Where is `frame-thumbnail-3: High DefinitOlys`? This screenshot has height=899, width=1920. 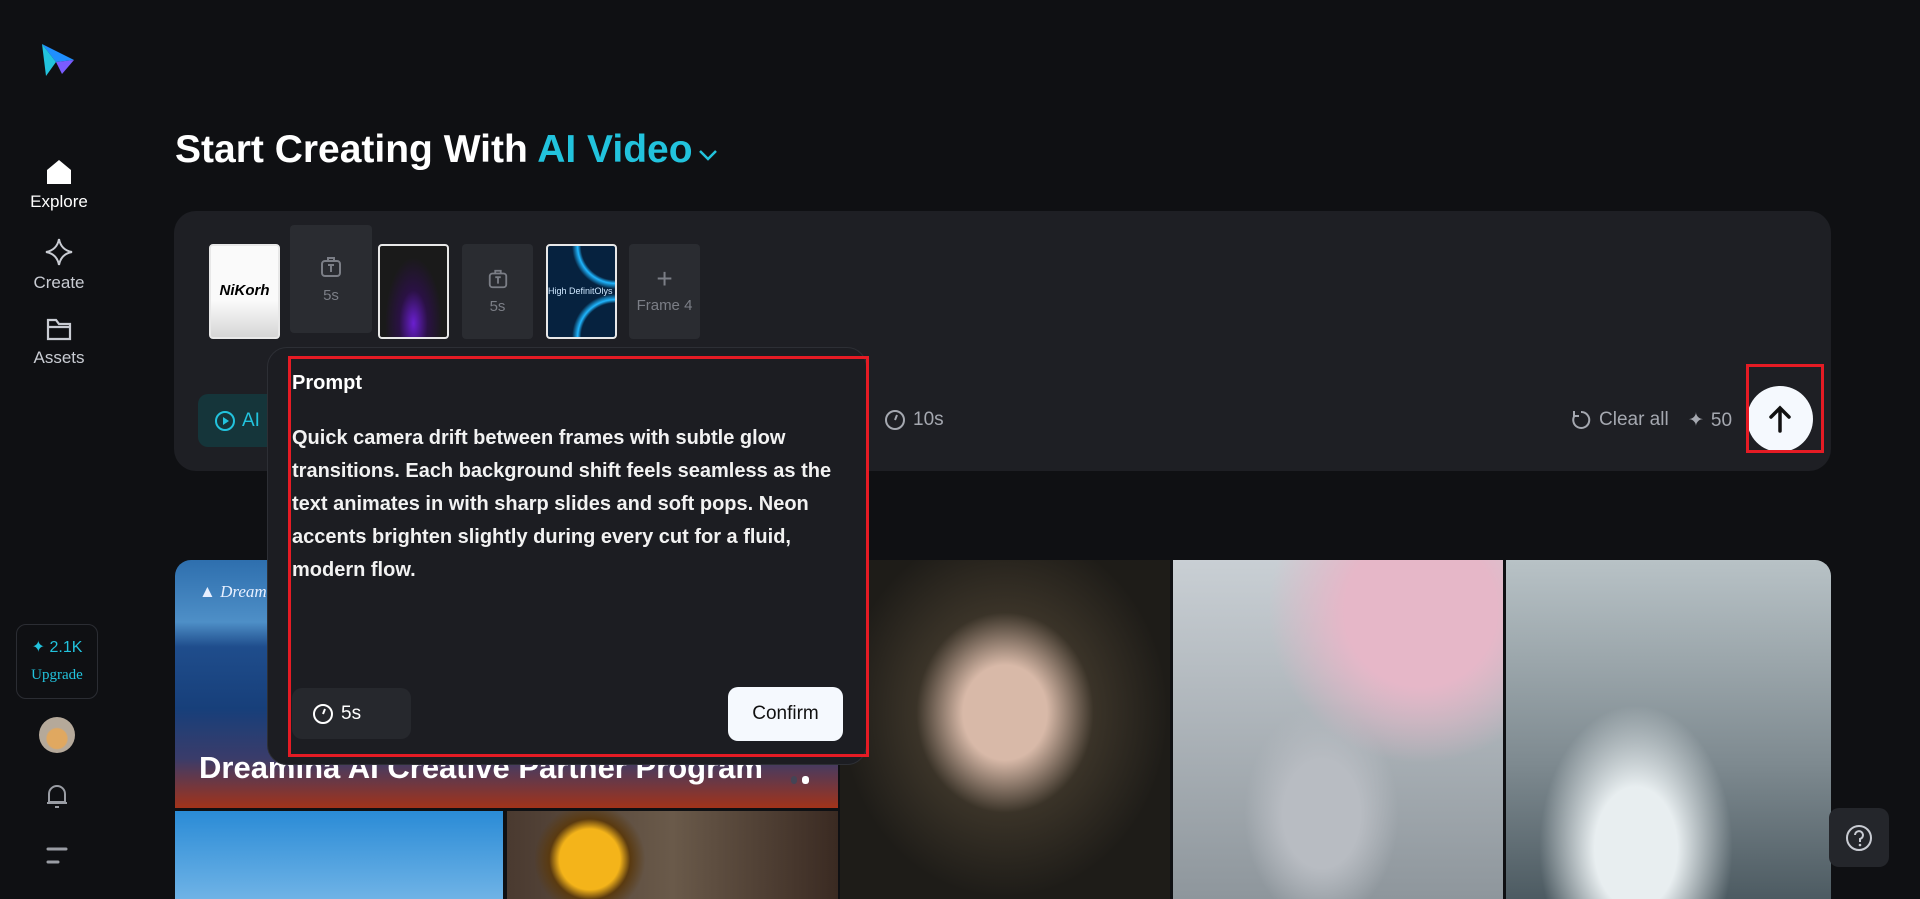 frame-thumbnail-3: High DefinitOlys is located at coordinates (581, 291).